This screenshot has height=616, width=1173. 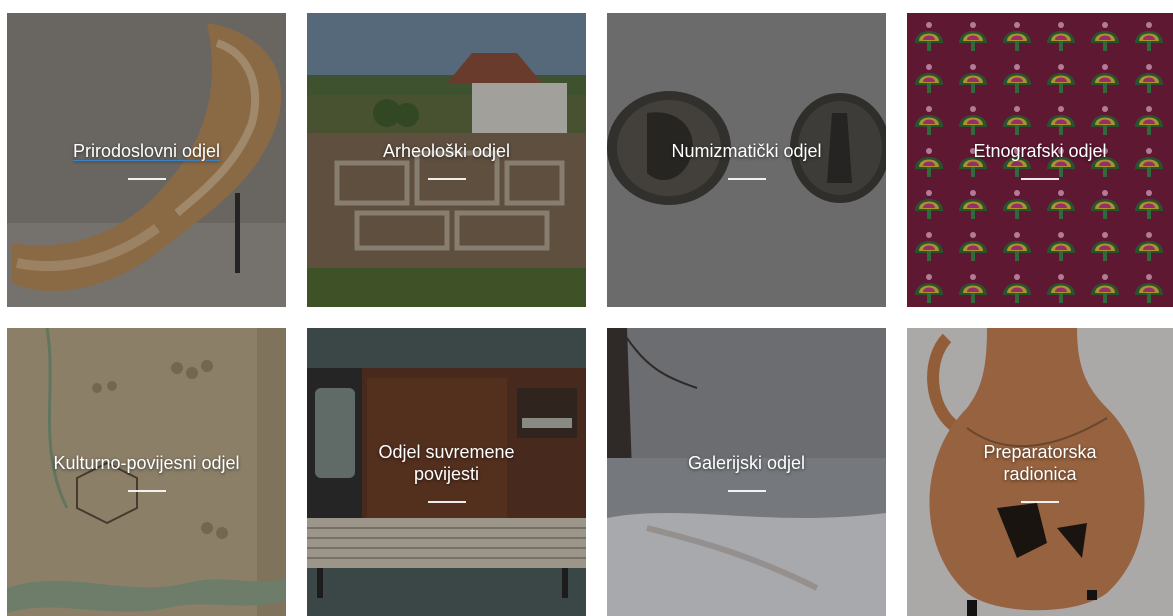 I want to click on tile-caption: Galerijski odjel, so click(x=746, y=472).